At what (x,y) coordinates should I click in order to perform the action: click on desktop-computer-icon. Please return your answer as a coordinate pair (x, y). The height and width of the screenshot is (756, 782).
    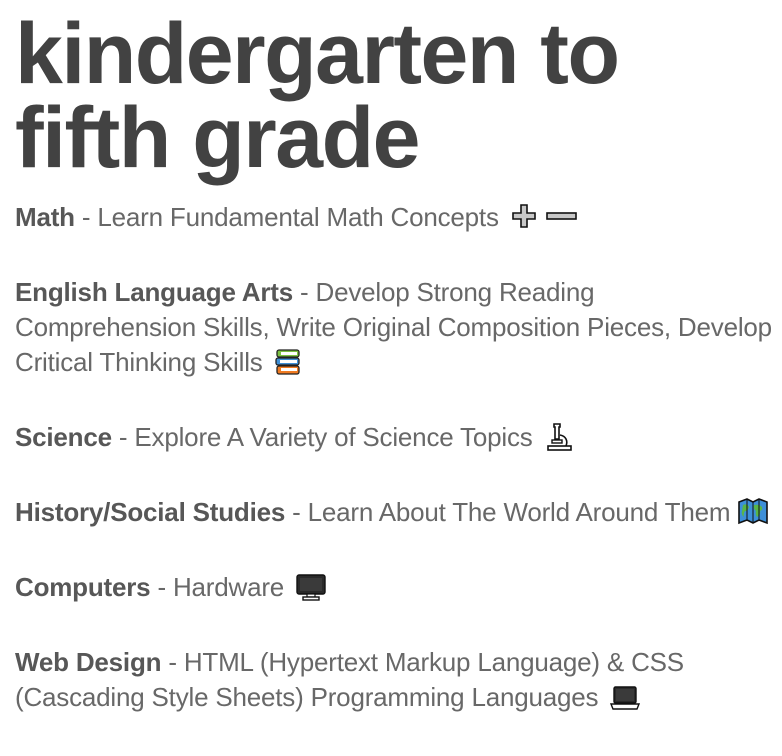
    Looking at the image, I should click on (311, 591).